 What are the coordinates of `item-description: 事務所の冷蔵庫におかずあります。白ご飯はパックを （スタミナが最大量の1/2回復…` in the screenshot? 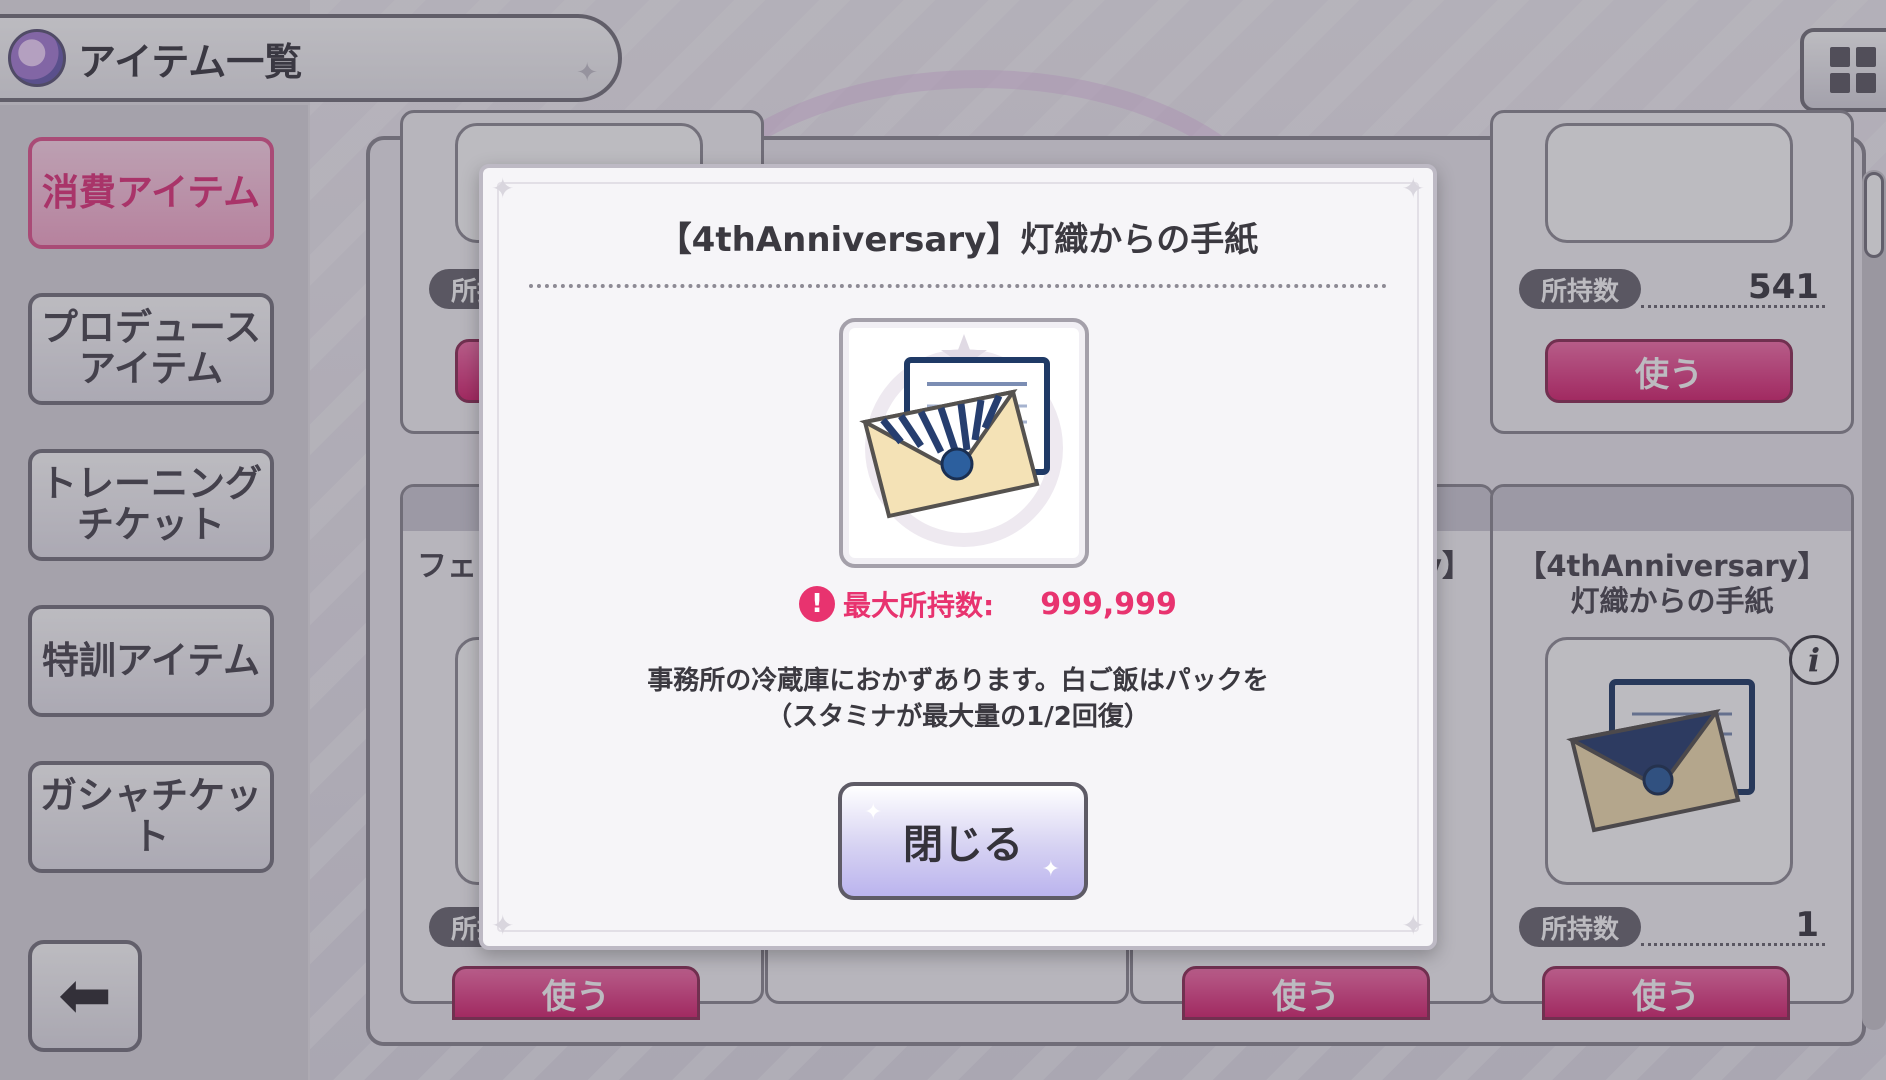 It's located at (958, 700).